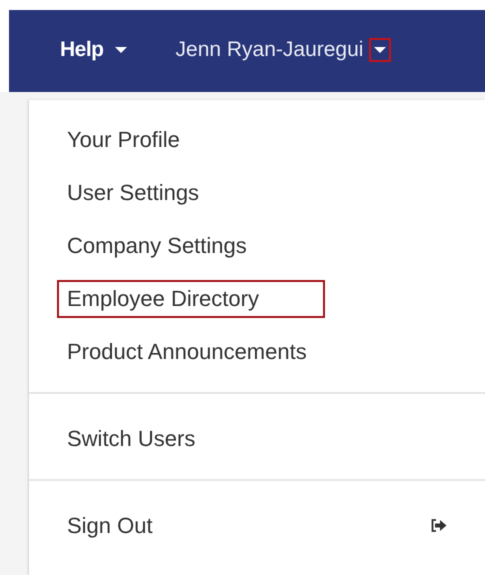 The height and width of the screenshot is (575, 485). I want to click on menu-item: Employee Directory, so click(191, 299).